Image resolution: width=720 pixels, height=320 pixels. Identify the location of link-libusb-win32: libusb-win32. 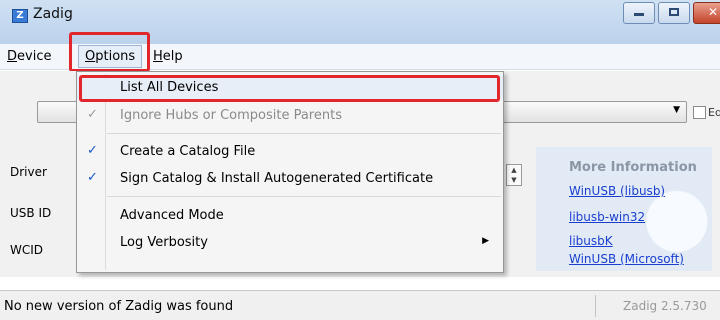
(607, 217).